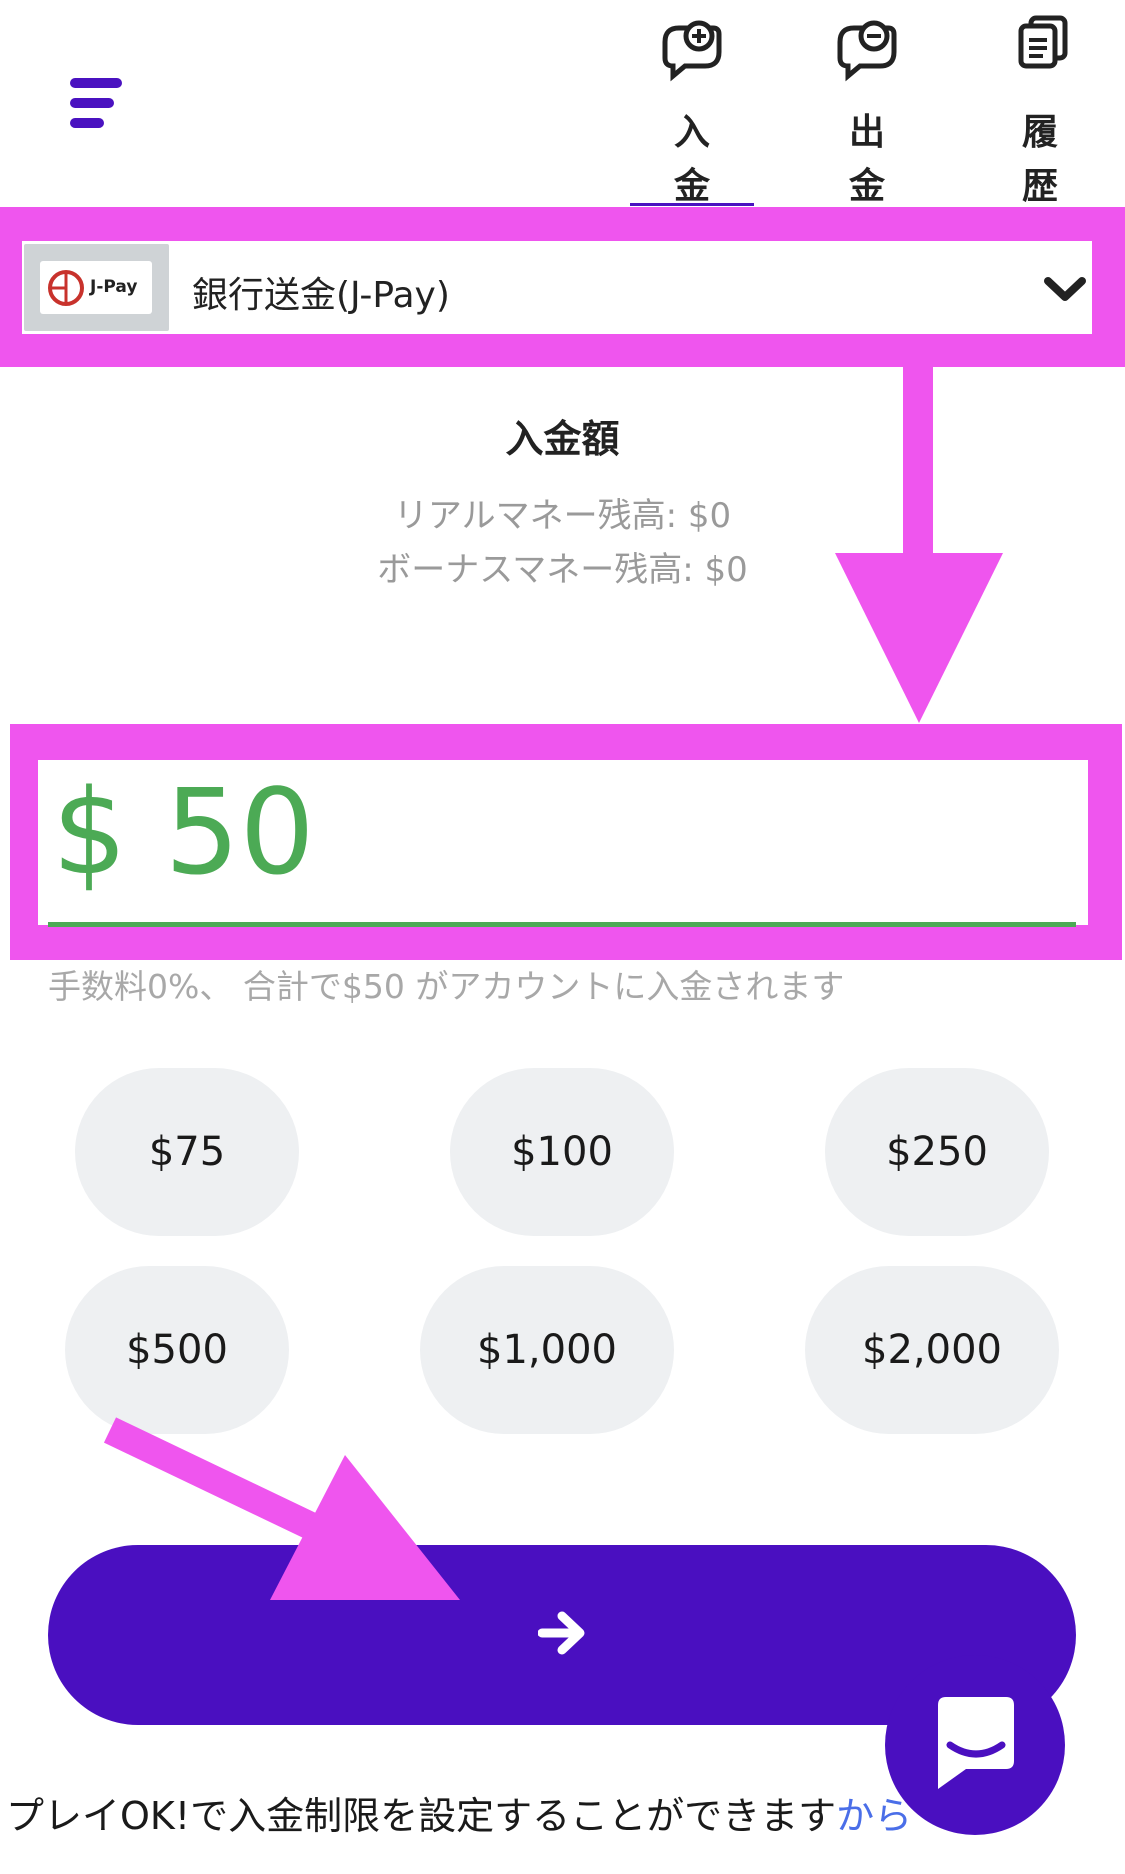 This screenshot has height=1874, width=1125. Describe the element at coordinates (691, 159) in the screenshot. I see `tab-deposit-label: 入金` at that location.